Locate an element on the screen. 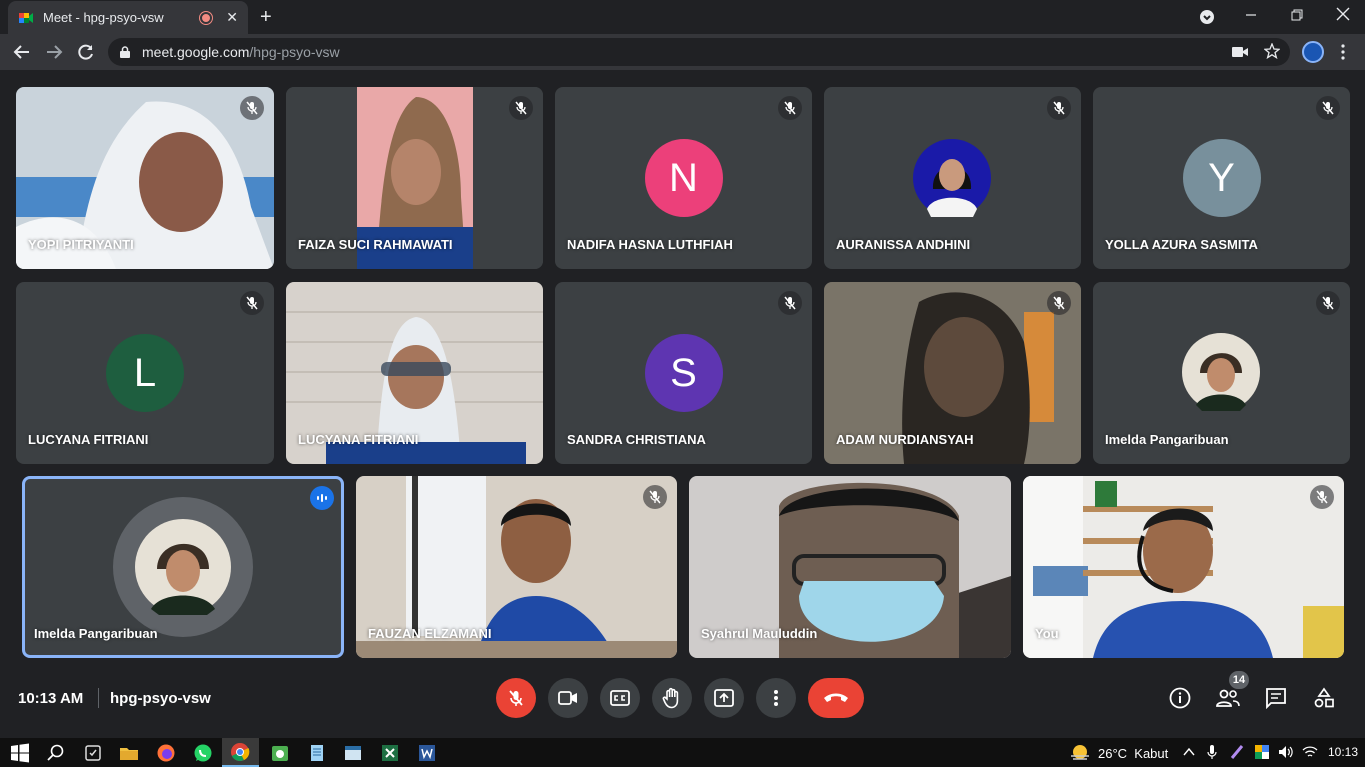 The height and width of the screenshot is (767, 1365). leave-call-button is located at coordinates (836, 698).